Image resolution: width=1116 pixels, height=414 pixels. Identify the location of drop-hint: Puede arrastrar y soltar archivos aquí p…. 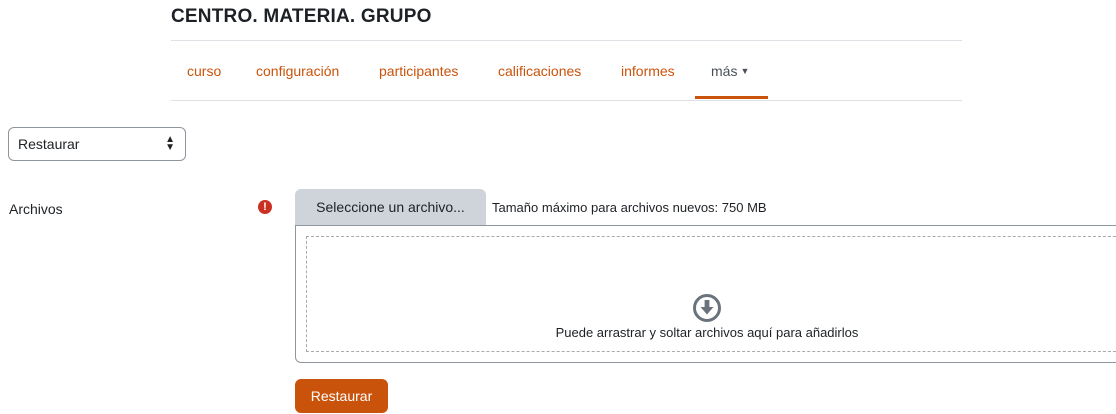
(707, 332).